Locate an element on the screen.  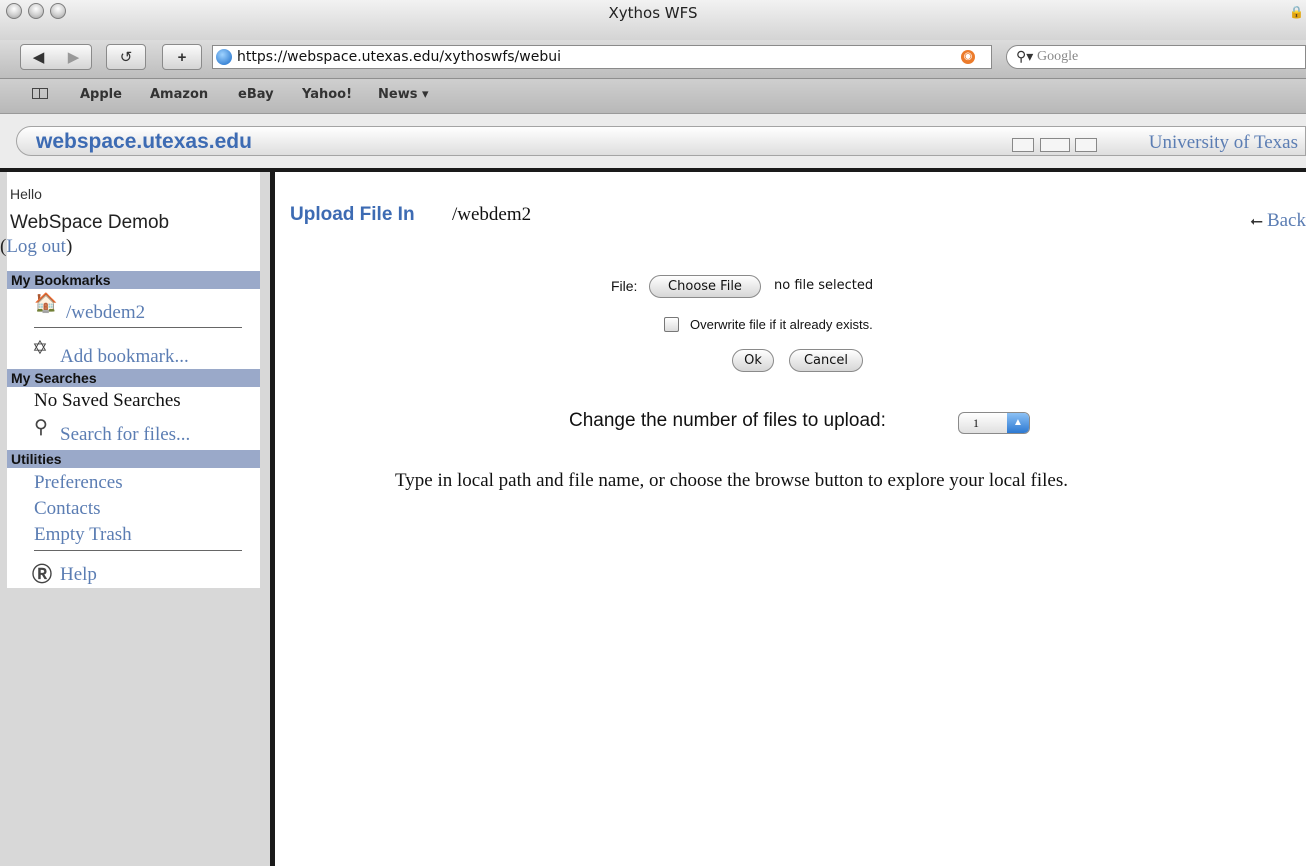
window-titlebar: Xythos WFS 🔒 is located at coordinates (653, 20).